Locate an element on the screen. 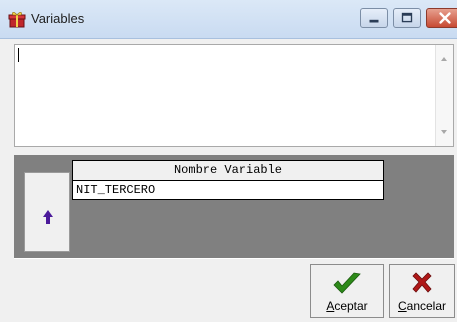 This screenshot has width=457, height=322. close-button is located at coordinates (441, 18).